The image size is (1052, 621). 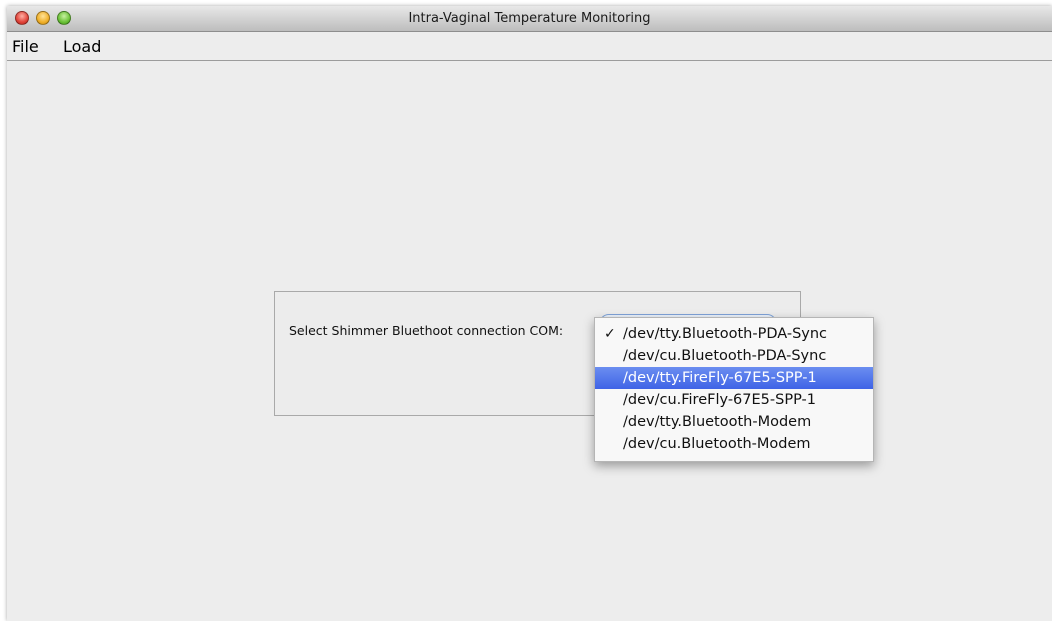 What do you see at coordinates (82, 46) in the screenshot?
I see `menu-load: Load` at bounding box center [82, 46].